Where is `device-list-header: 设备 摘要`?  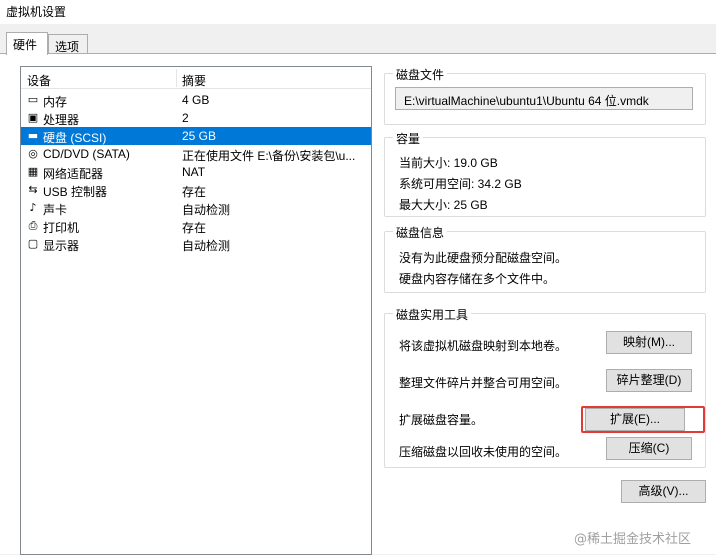 device-list-header: 设备 摘要 is located at coordinates (196, 78).